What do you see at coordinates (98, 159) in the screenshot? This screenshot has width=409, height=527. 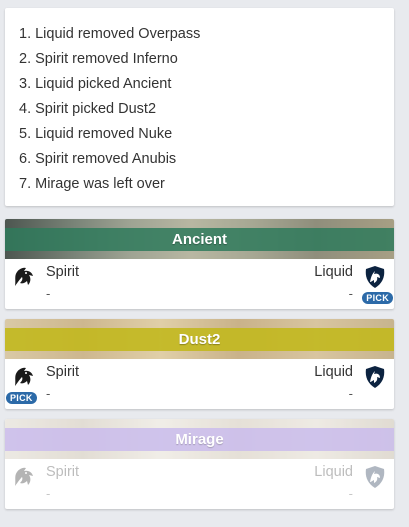 I see `veto-step: 6. Spirit removed Anubis` at bounding box center [98, 159].